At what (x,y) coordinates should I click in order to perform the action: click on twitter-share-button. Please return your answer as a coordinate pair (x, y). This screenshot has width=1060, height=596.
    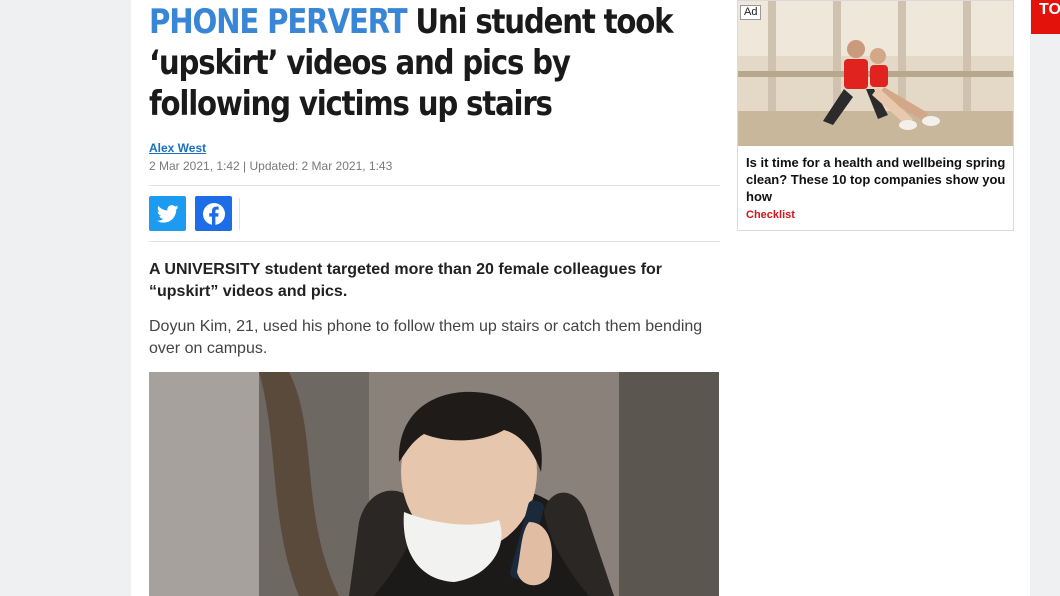
    Looking at the image, I should click on (167, 213).